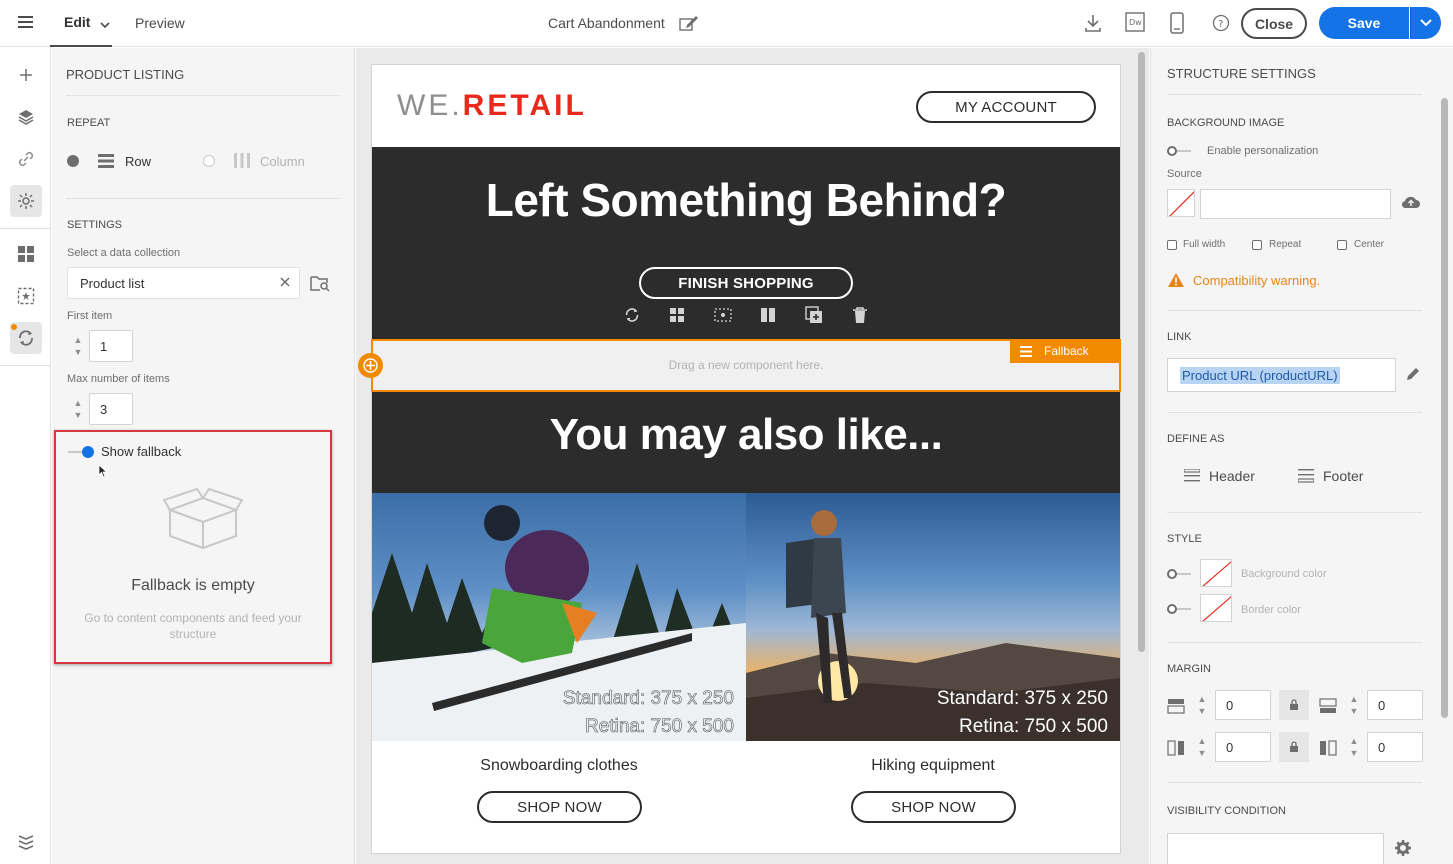  What do you see at coordinates (25, 456) in the screenshot?
I see `left-toolbar` at bounding box center [25, 456].